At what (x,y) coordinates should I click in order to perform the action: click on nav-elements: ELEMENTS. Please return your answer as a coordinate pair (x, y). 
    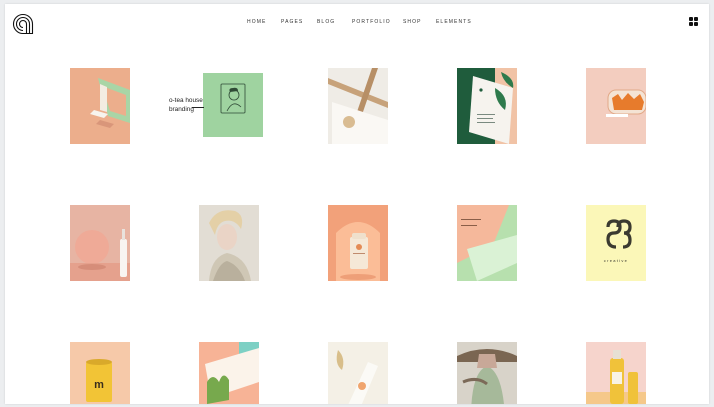
    Looking at the image, I should click on (454, 22).